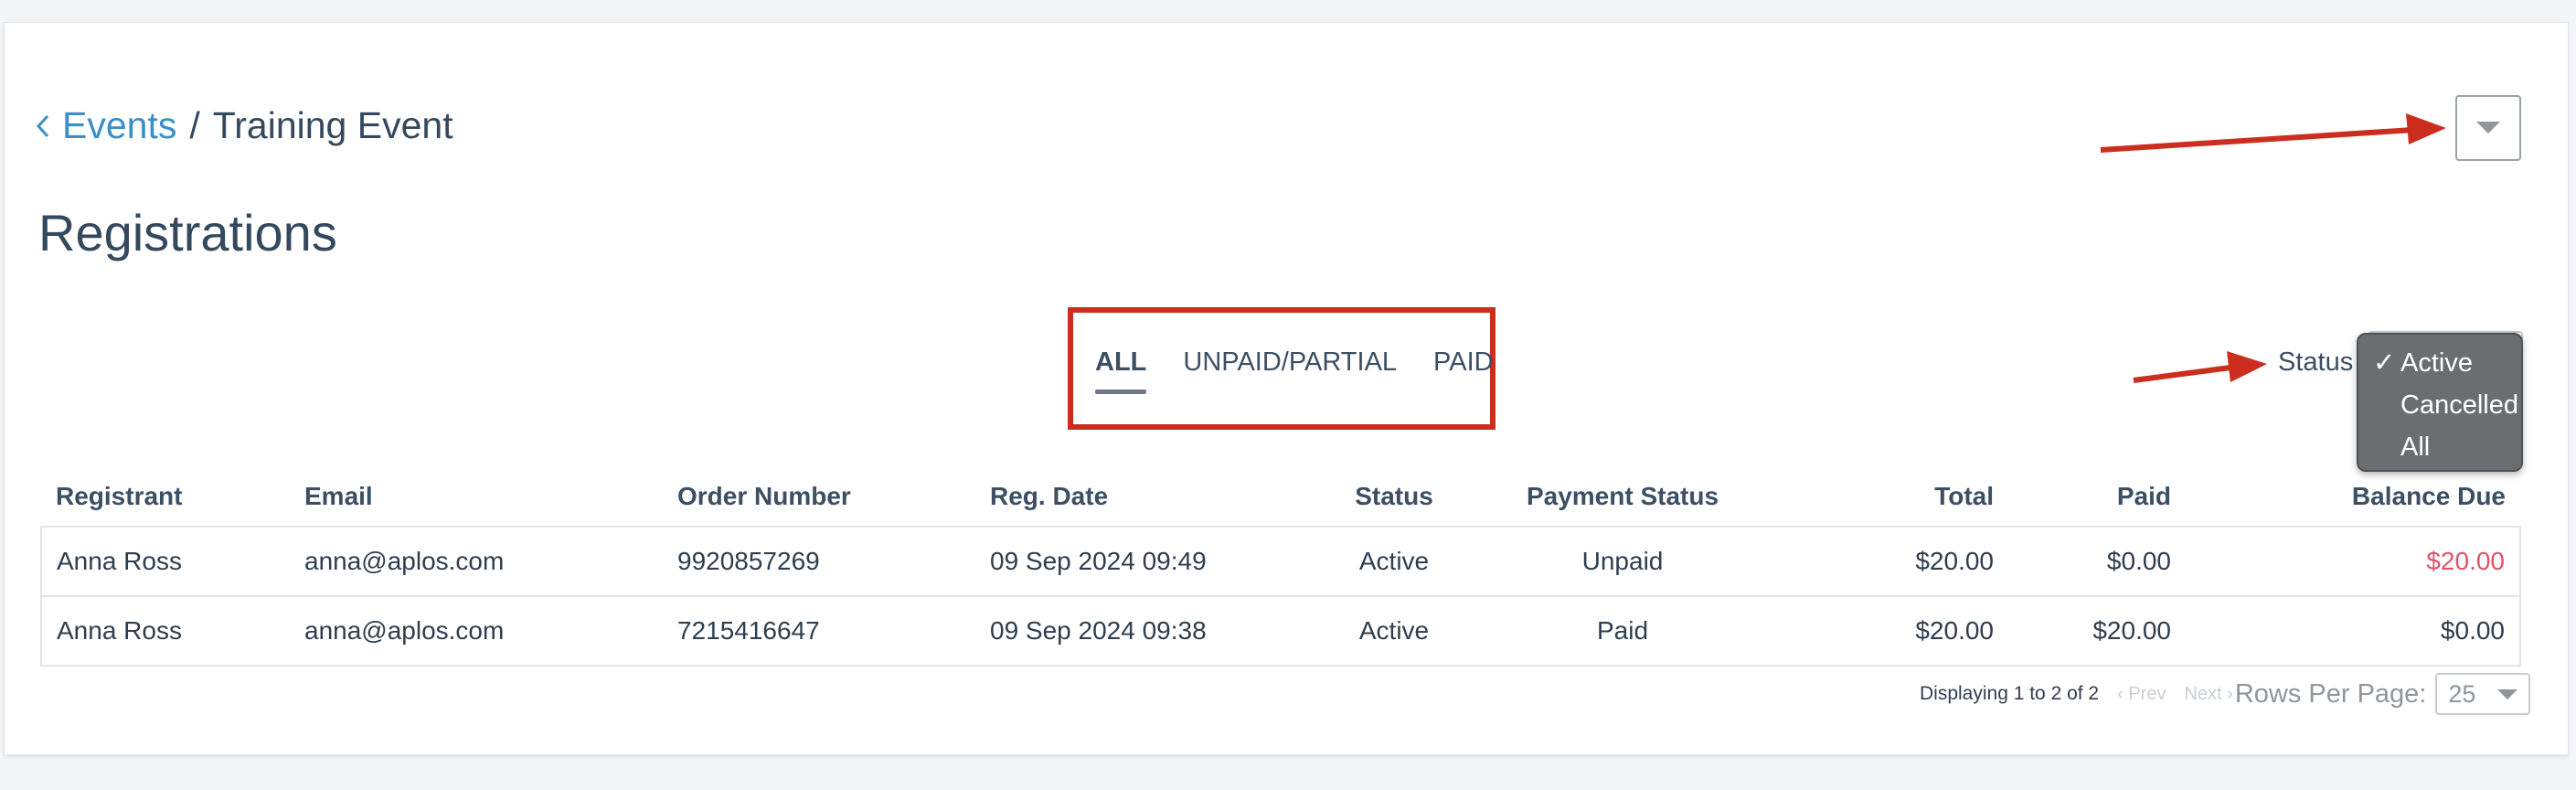 Image resolution: width=2576 pixels, height=790 pixels. I want to click on back-to-events-link: Events, so click(106, 126).